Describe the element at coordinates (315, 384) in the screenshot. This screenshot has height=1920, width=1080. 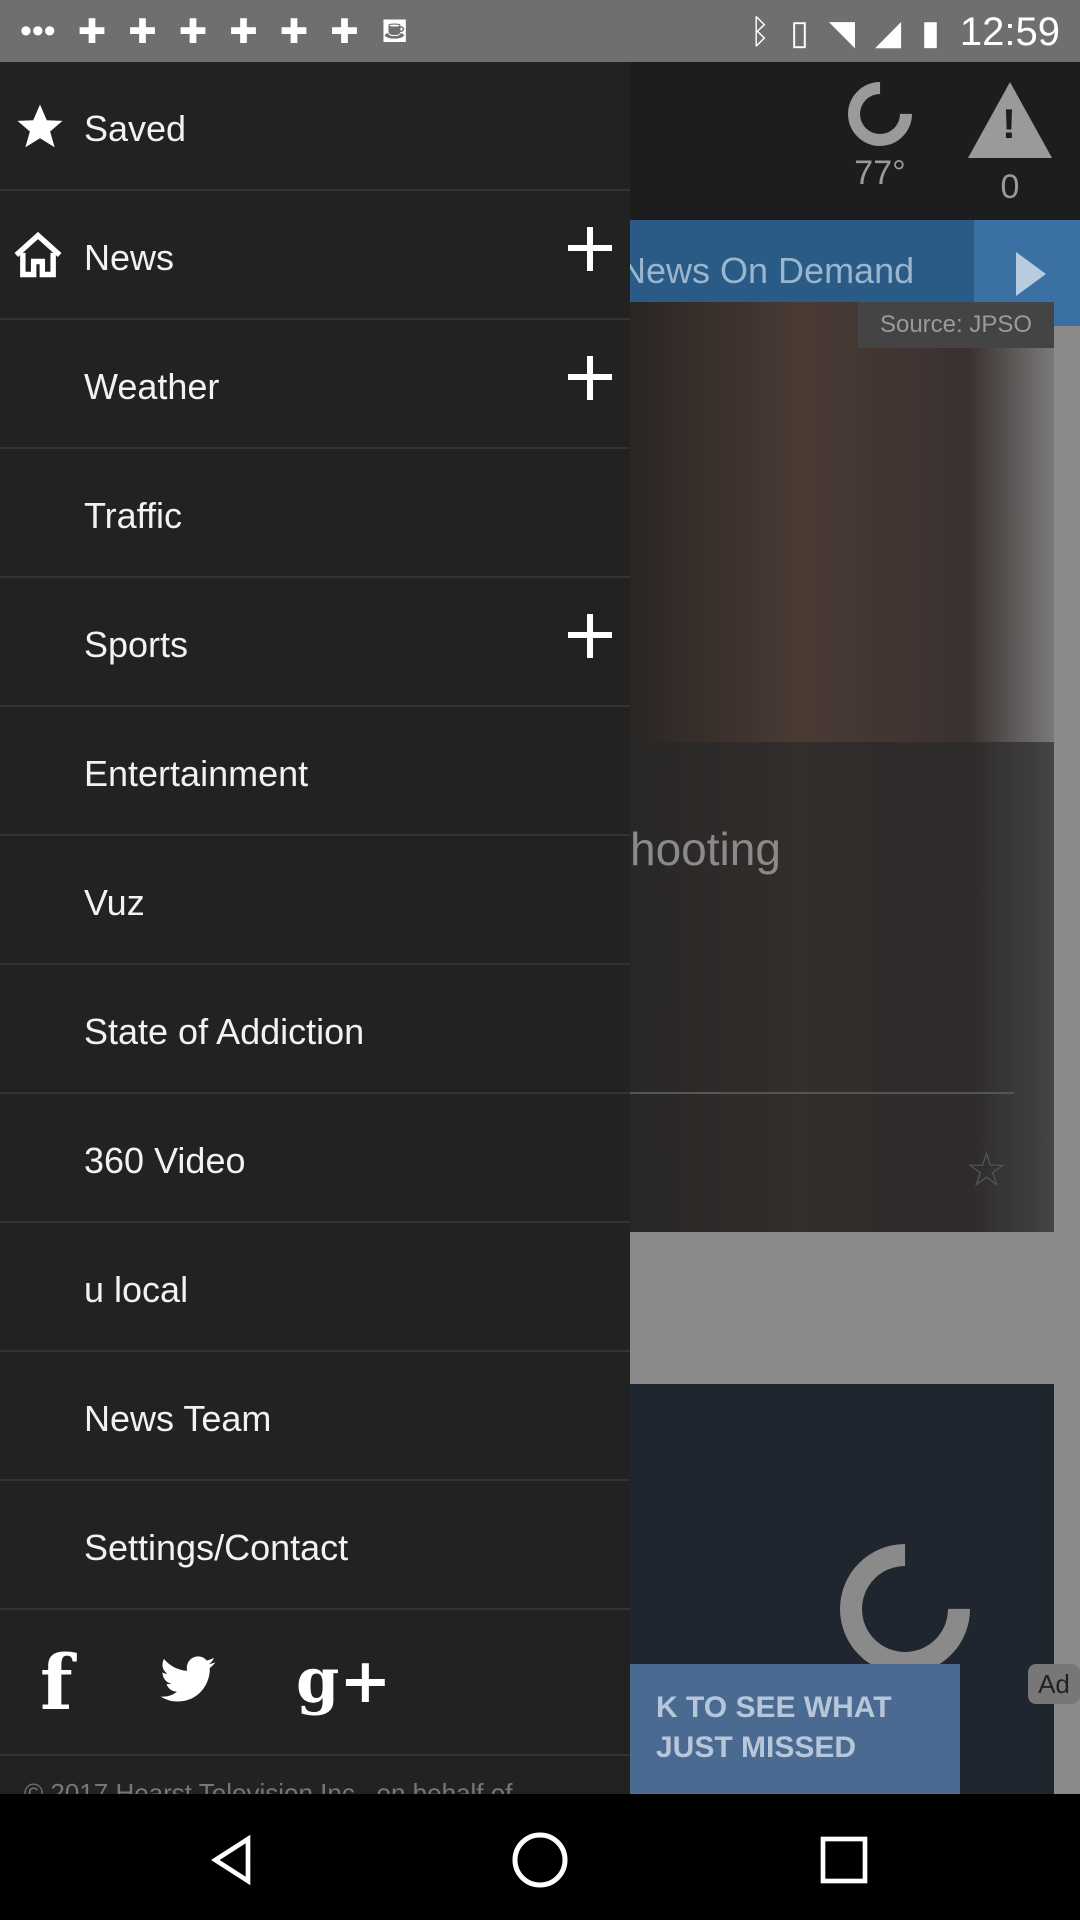
I see `drawer-item-weather: Weather` at that location.